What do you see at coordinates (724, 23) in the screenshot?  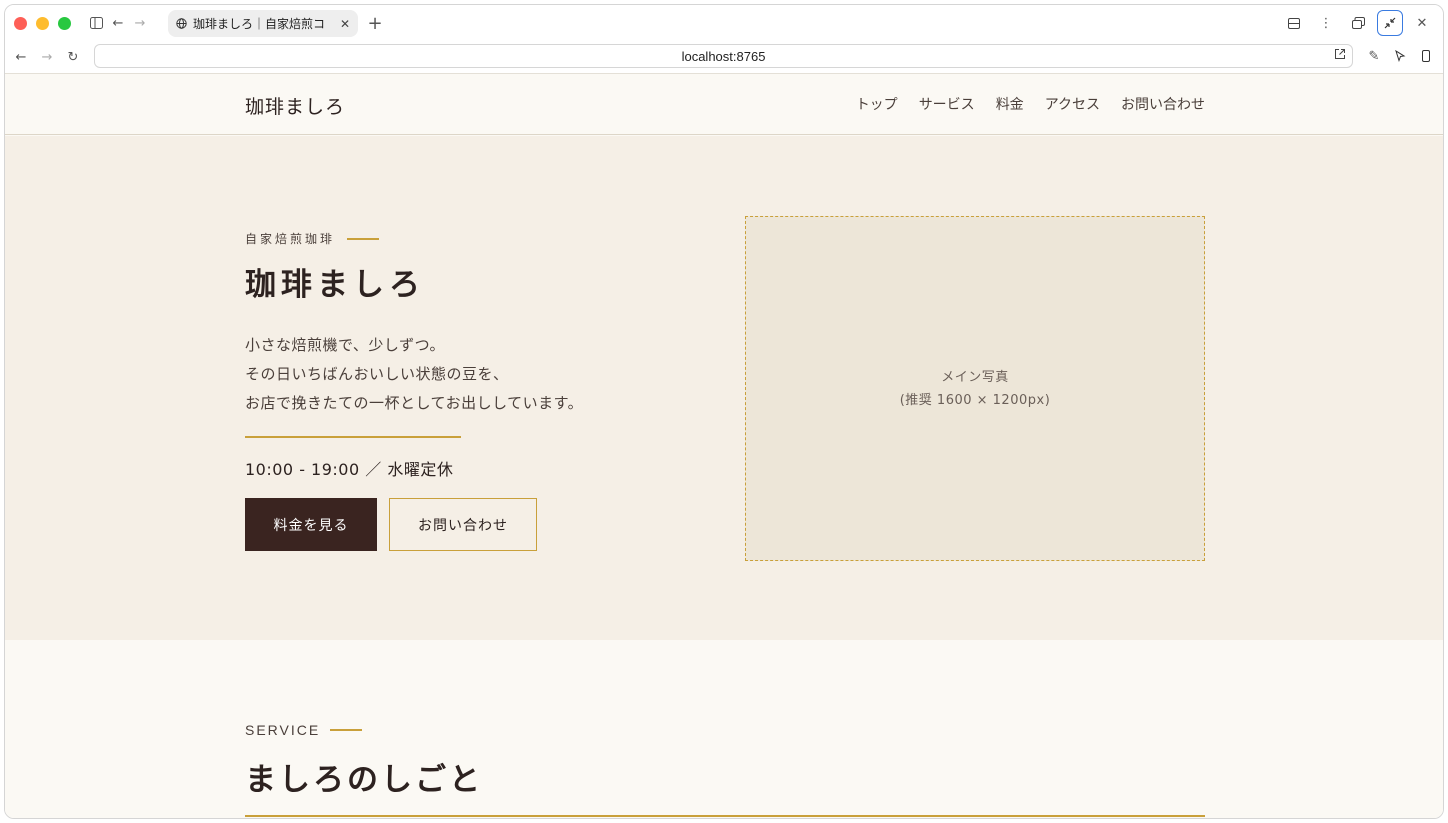 I see `tab-bar: ← → 珈琲ましろ｜自家焙煎コ ✕ + ⋮ ✕` at bounding box center [724, 23].